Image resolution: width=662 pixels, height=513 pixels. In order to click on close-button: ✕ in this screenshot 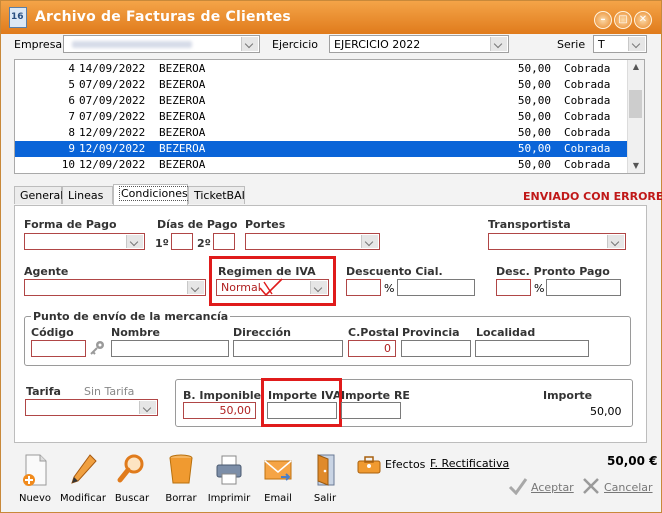, I will do `click(643, 20)`.